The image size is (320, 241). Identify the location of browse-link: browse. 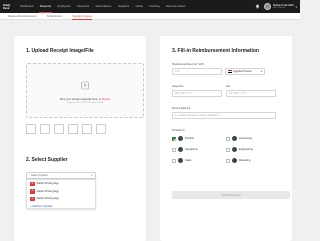
(106, 99).